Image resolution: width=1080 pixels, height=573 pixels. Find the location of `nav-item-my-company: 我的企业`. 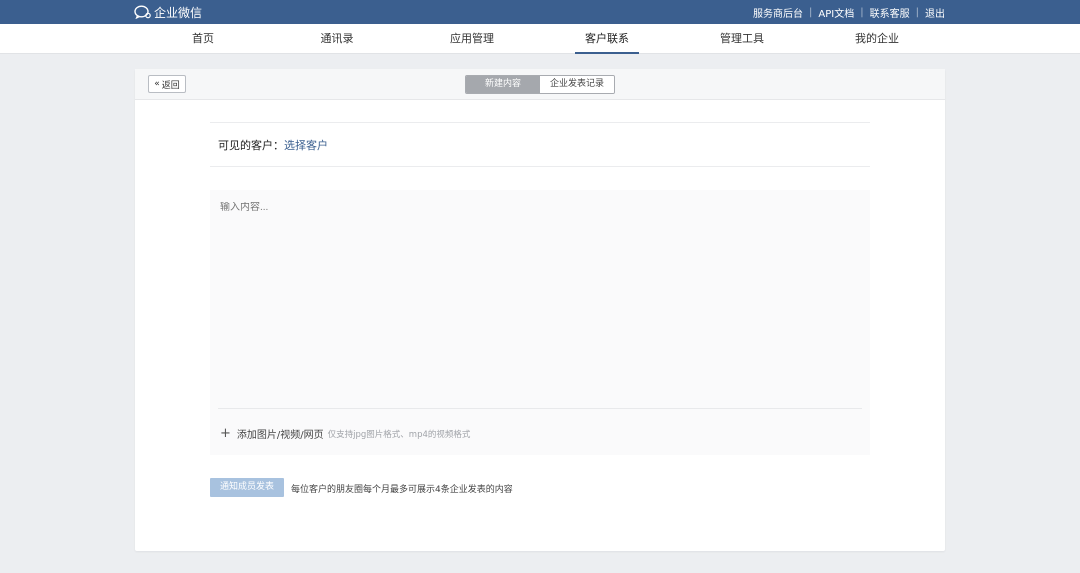

nav-item-my-company: 我的企业 is located at coordinates (877, 39).